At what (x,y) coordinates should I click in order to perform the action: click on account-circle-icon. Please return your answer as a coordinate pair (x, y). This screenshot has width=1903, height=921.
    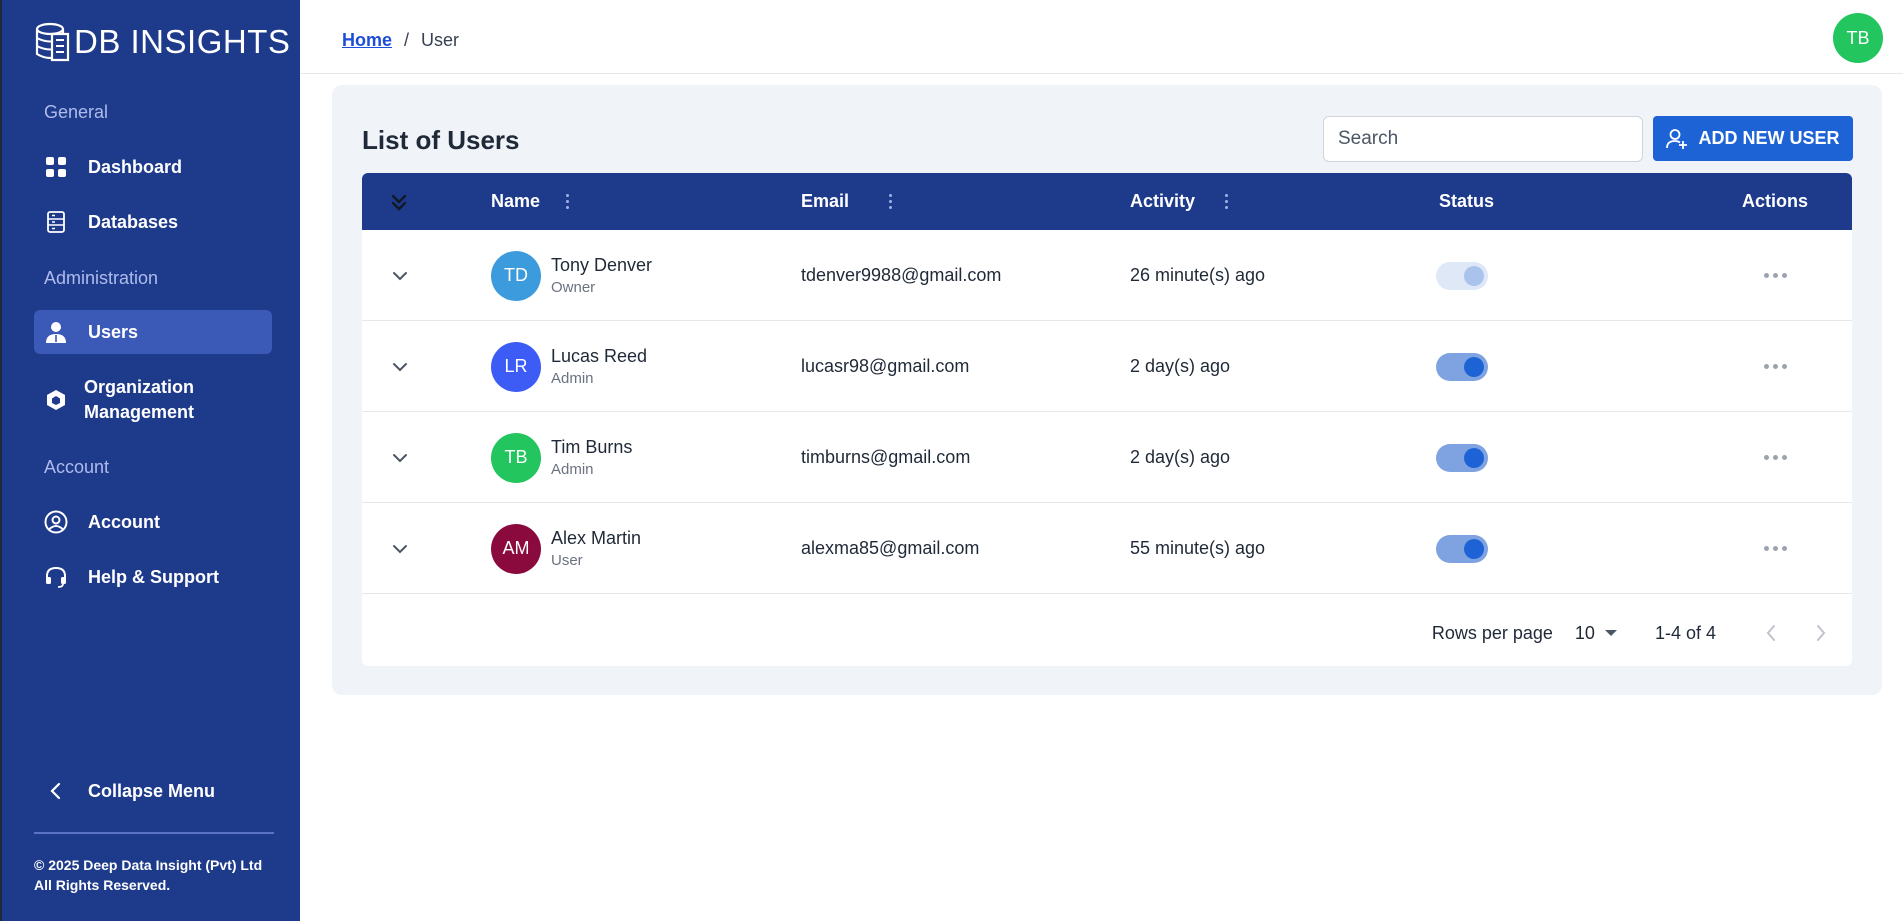
    Looking at the image, I should click on (56, 522).